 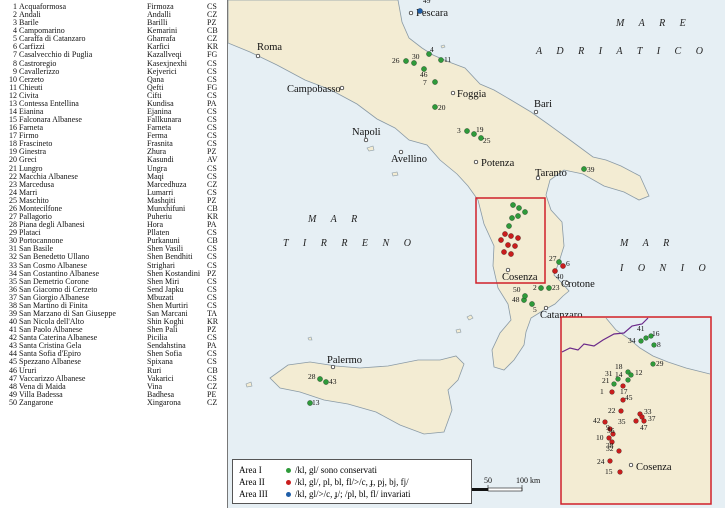 I want to click on legend-description: /kl, gl/ sono conservati, so click(x=336, y=470).